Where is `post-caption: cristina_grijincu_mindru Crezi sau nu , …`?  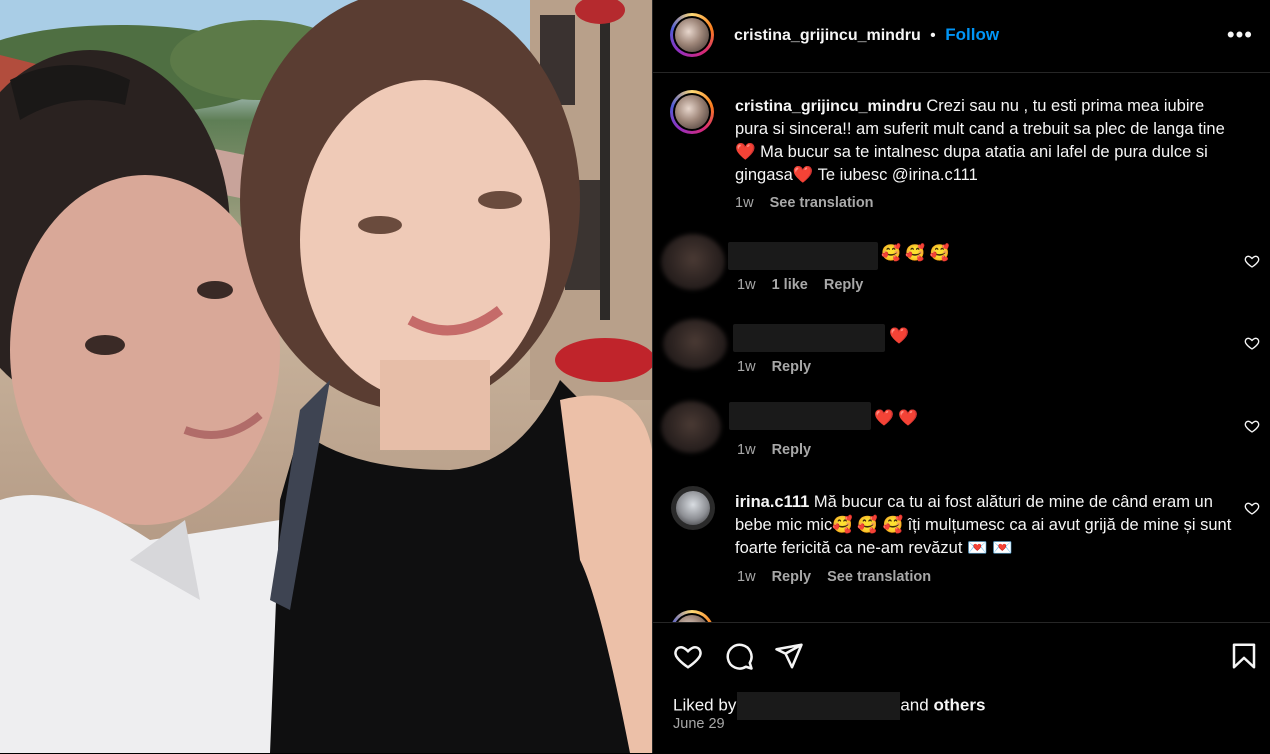 post-caption: cristina_grijincu_mindru Crezi sau nu , … is located at coordinates (985, 141).